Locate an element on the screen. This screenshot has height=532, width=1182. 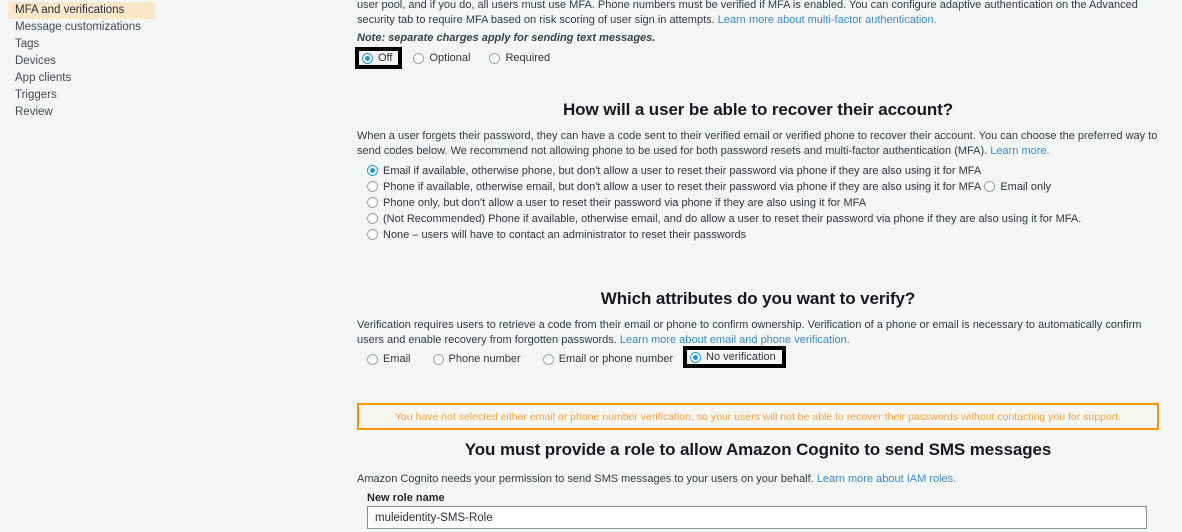
sidebar-item-label: App clients is located at coordinates (43, 78).